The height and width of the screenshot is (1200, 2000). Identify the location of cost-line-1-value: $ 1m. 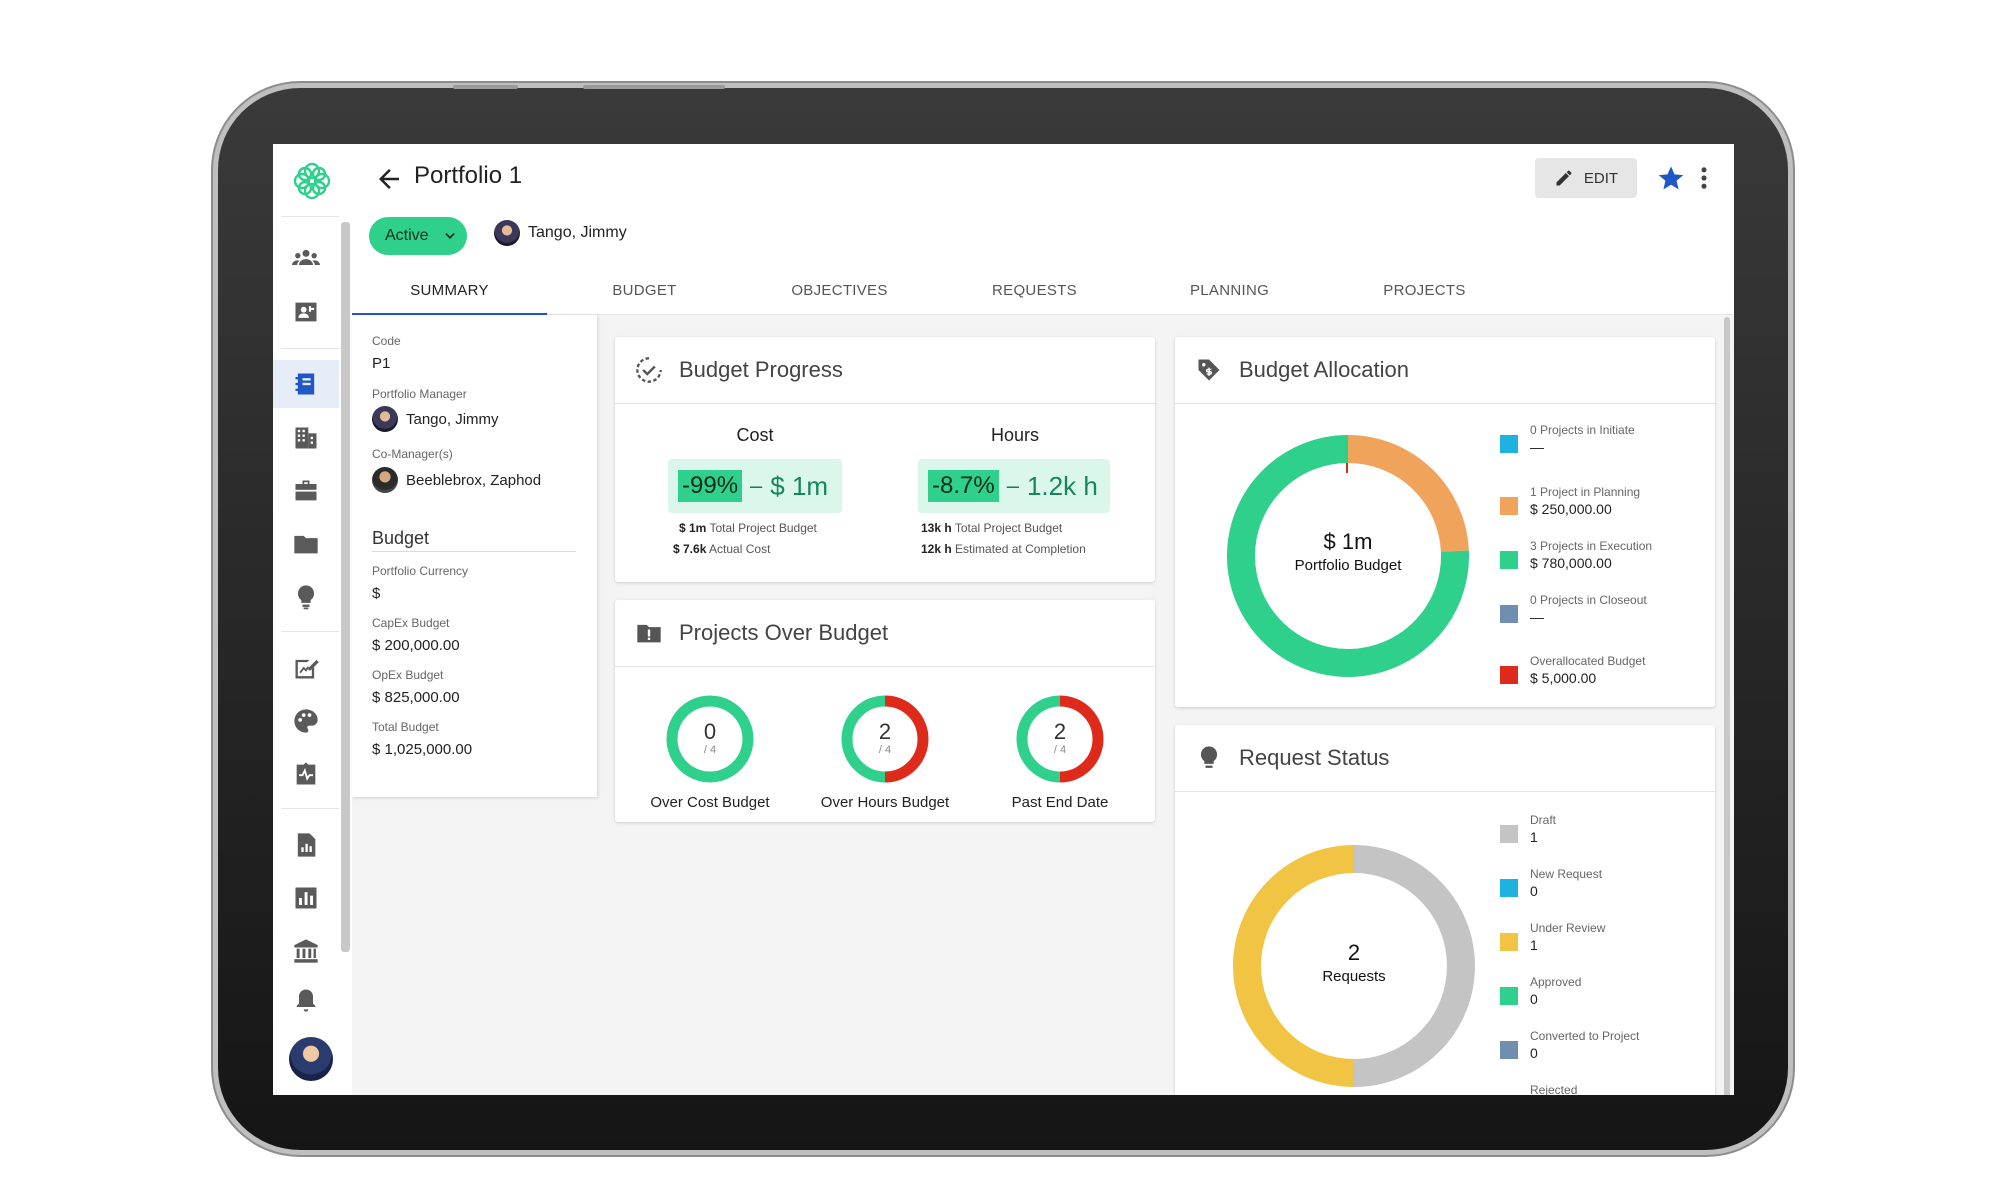
(693, 528).